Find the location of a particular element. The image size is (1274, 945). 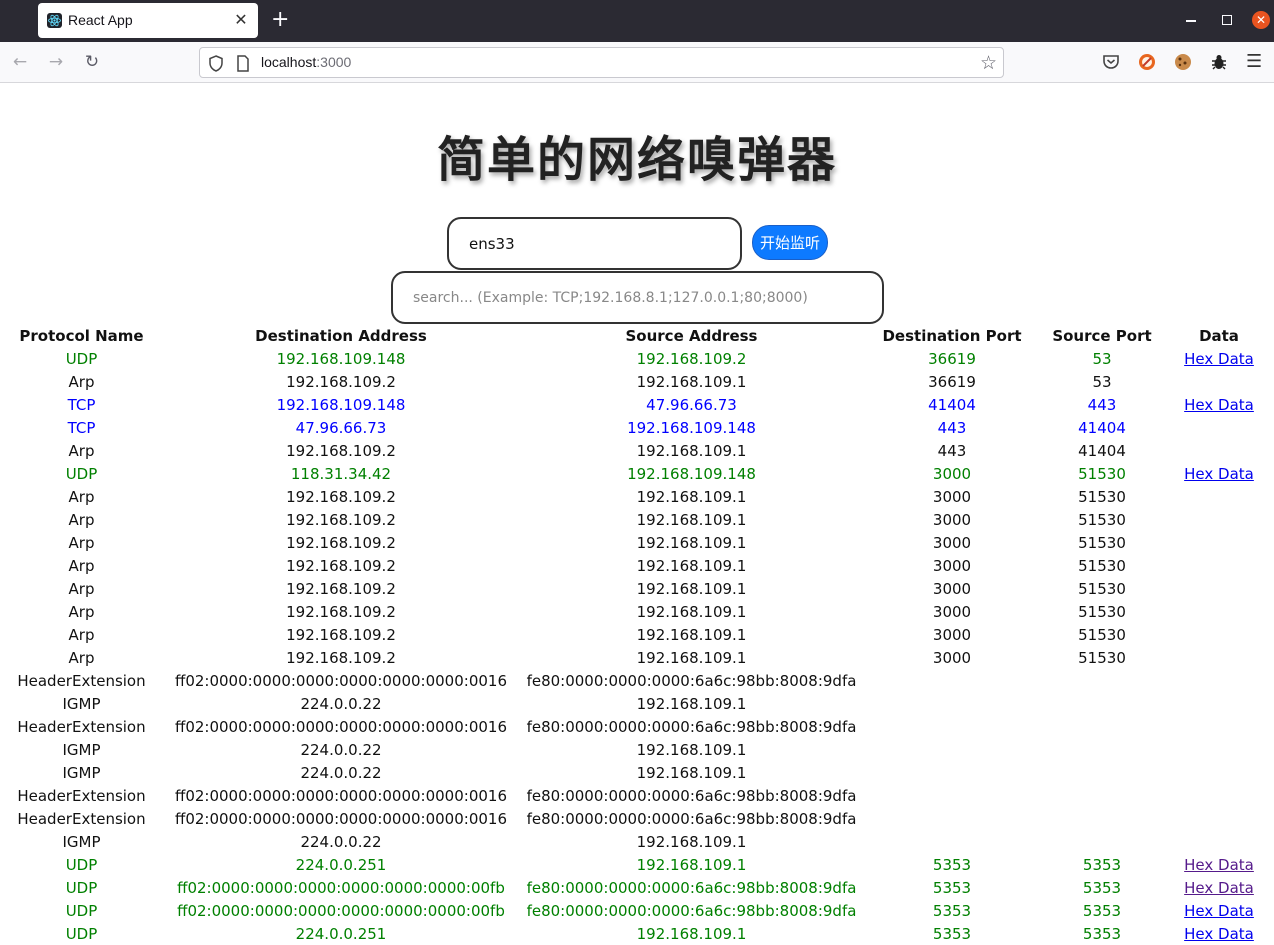

pocket-icon is located at coordinates (1111, 62).